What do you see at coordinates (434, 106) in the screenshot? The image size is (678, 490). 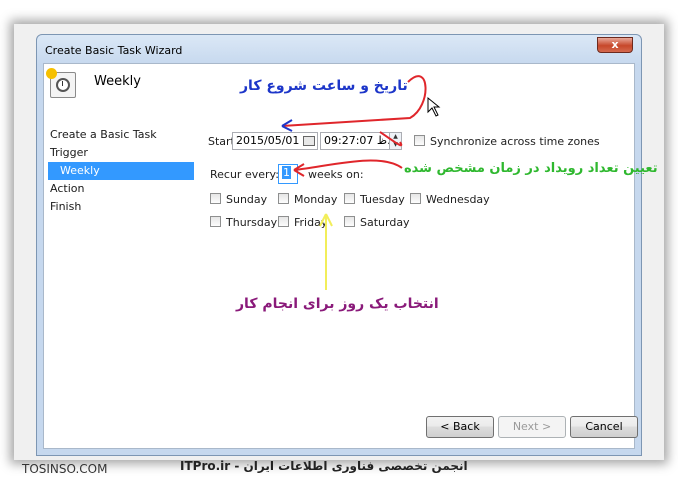 I see `mouse-cursor-icon` at bounding box center [434, 106].